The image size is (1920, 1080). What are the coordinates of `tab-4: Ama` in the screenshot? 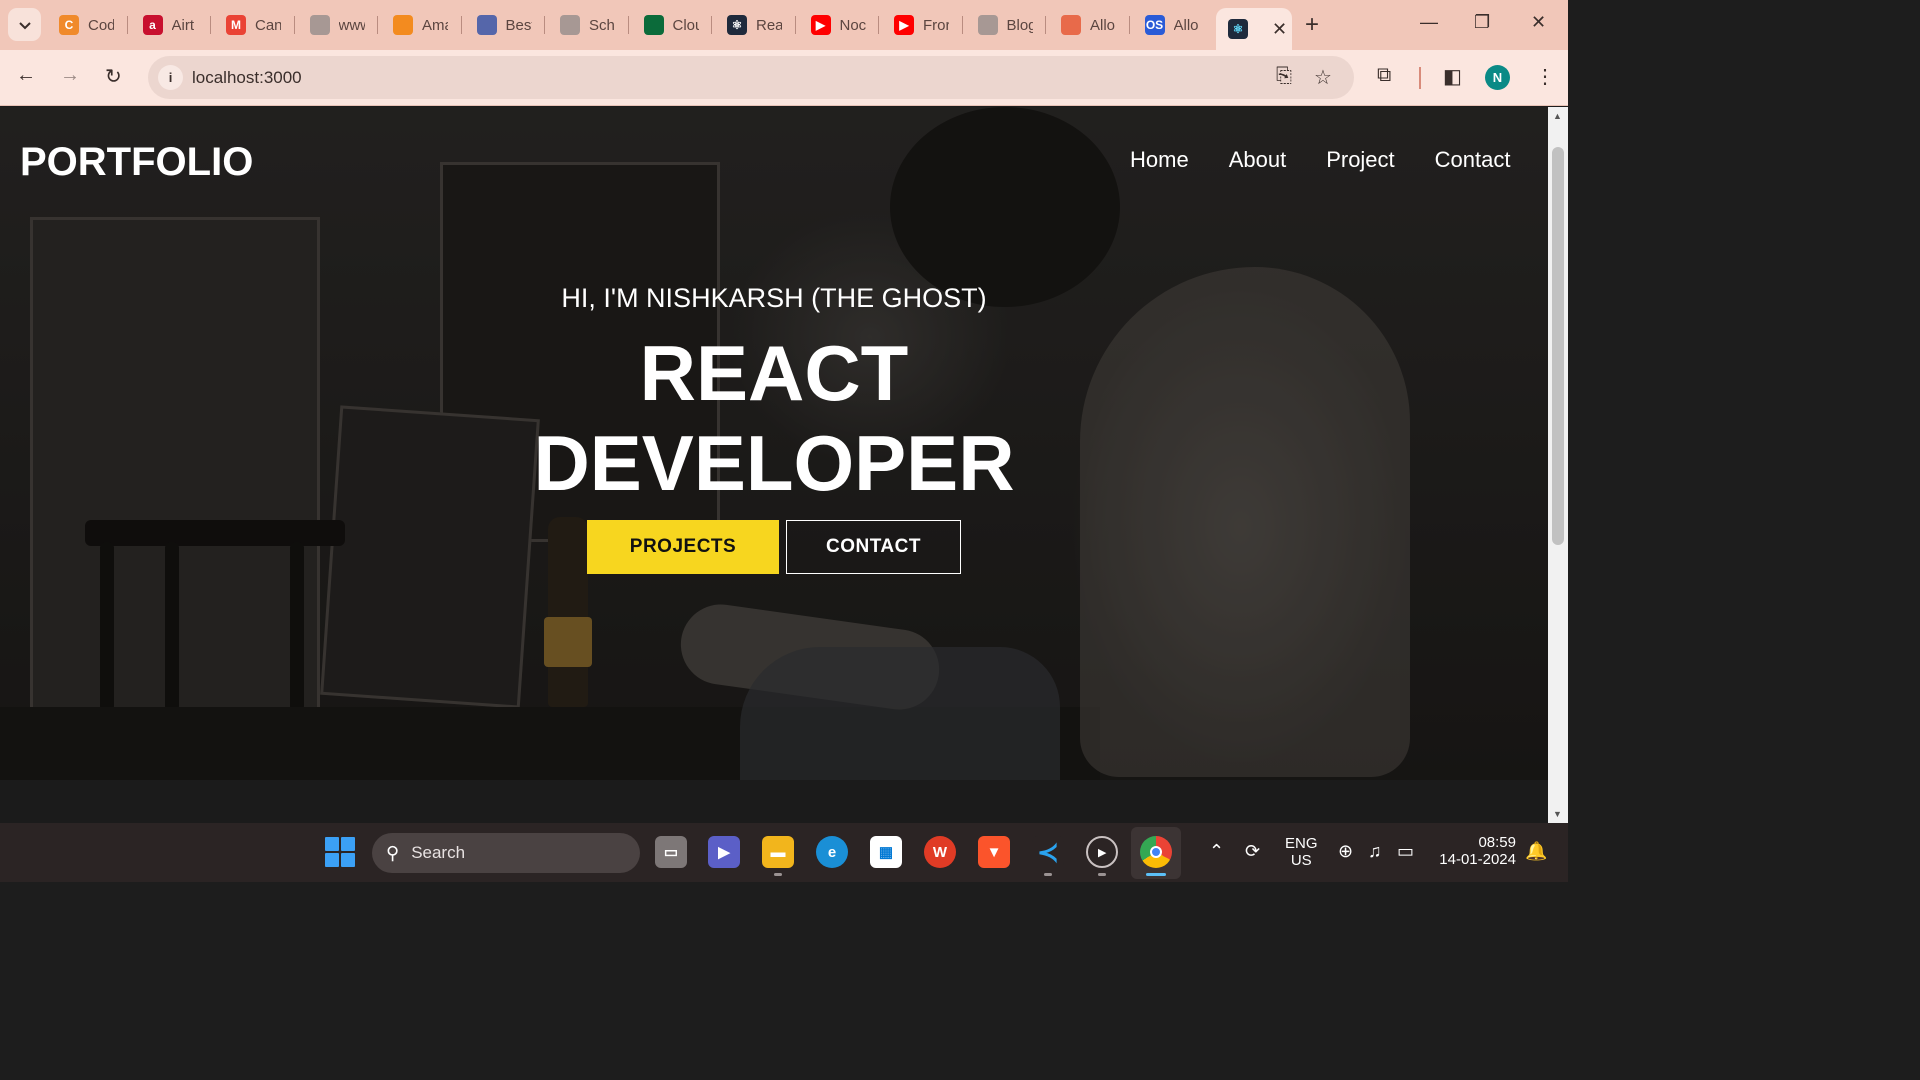 It's located at (413, 25).